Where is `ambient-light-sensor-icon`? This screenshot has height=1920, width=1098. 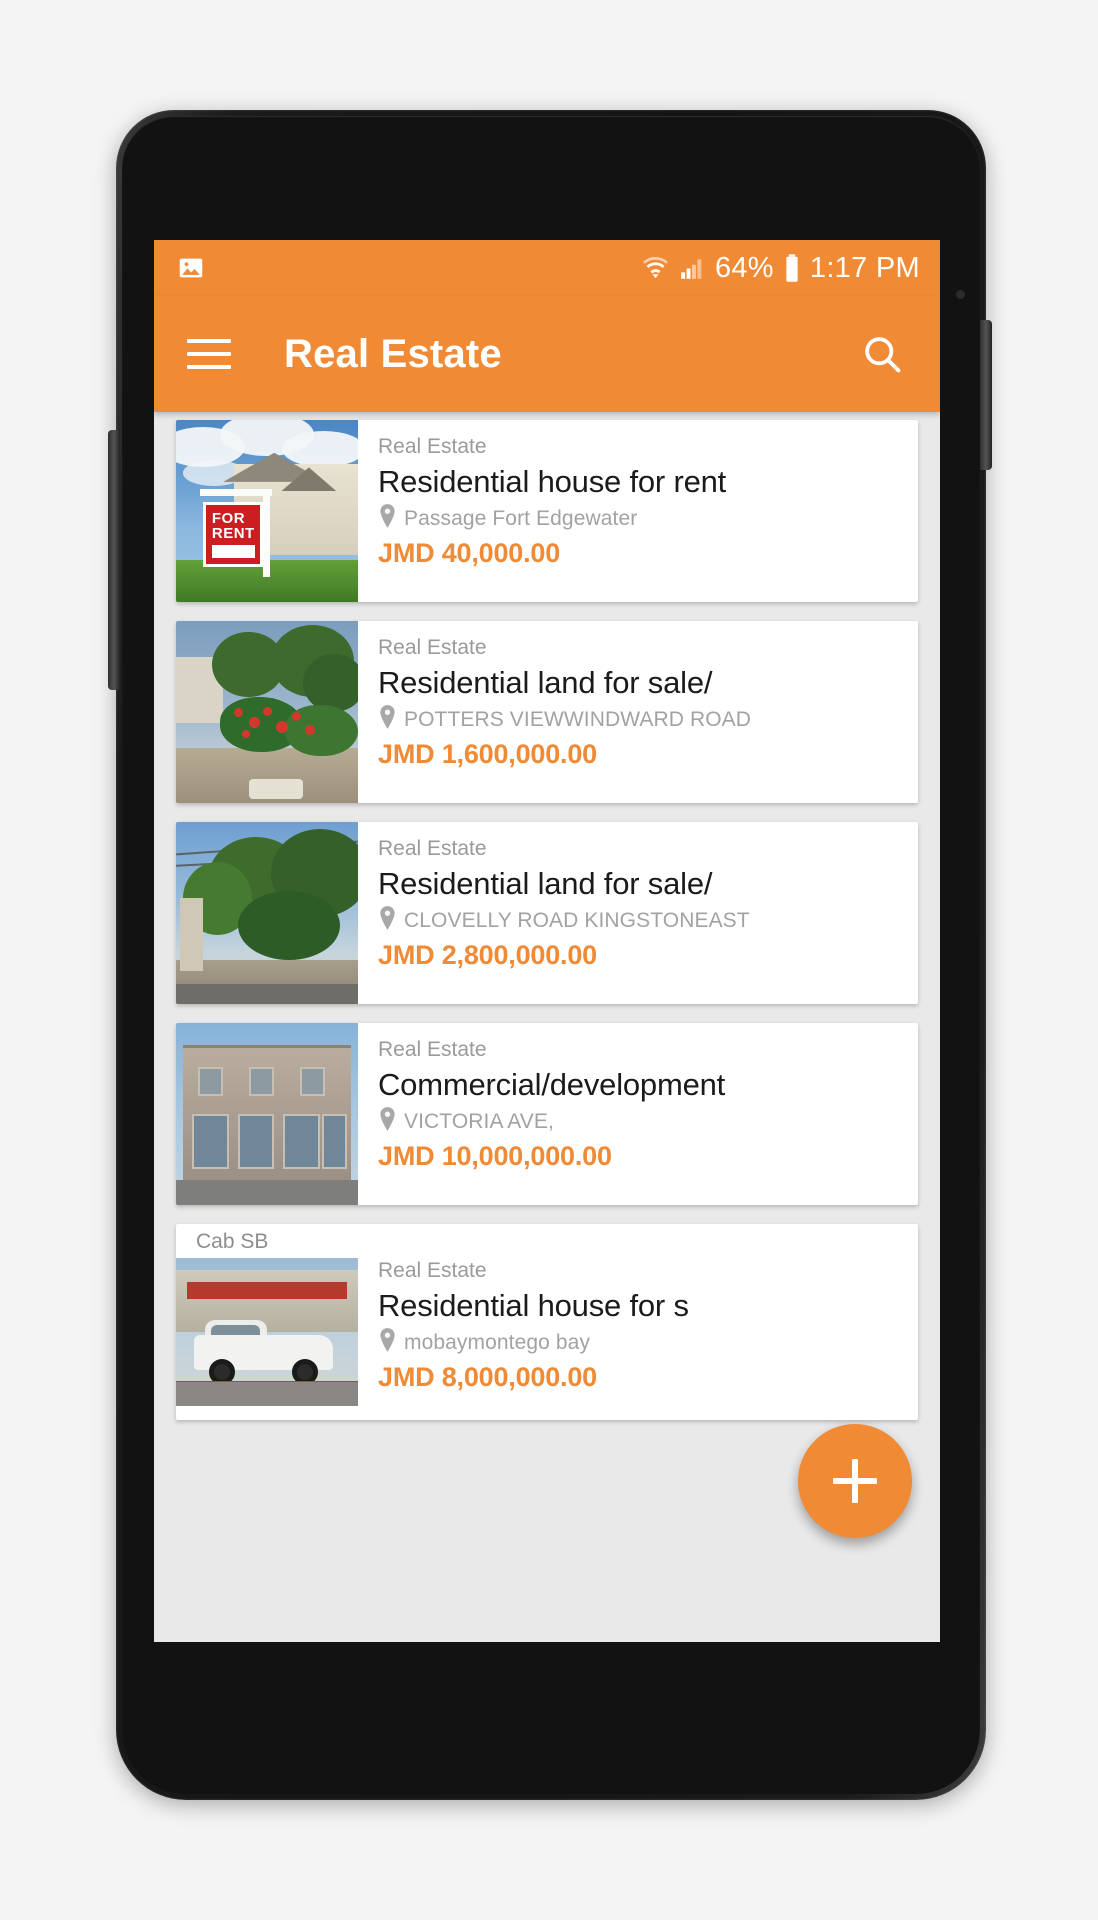 ambient-light-sensor-icon is located at coordinates (960, 294).